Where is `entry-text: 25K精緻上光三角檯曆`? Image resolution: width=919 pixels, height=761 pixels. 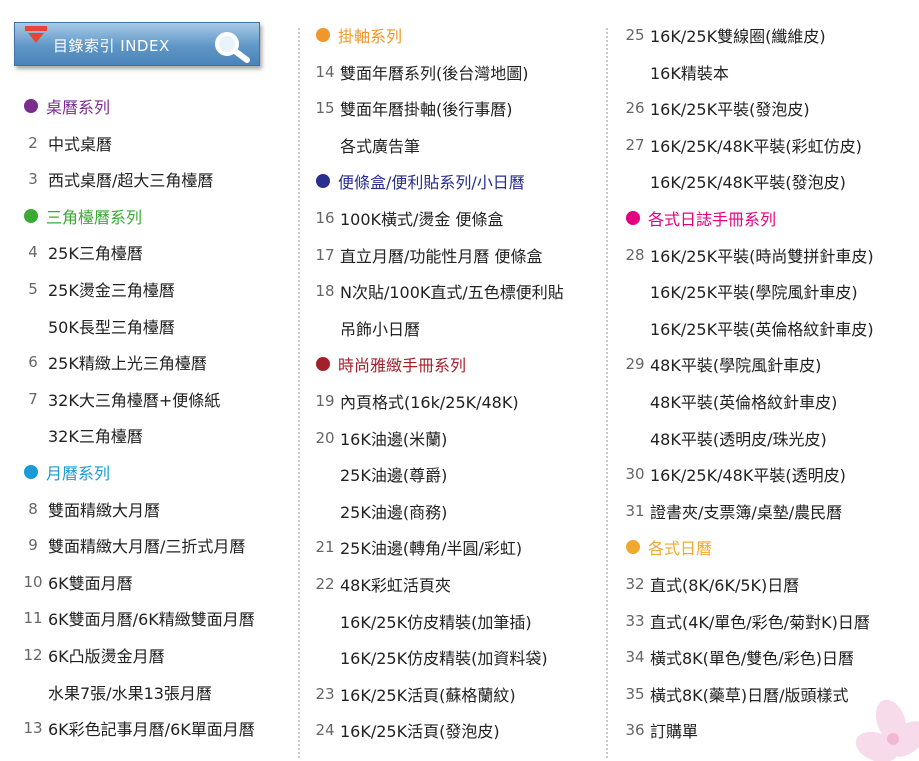
entry-text: 25K精緻上光三角檯曆 is located at coordinates (127, 364).